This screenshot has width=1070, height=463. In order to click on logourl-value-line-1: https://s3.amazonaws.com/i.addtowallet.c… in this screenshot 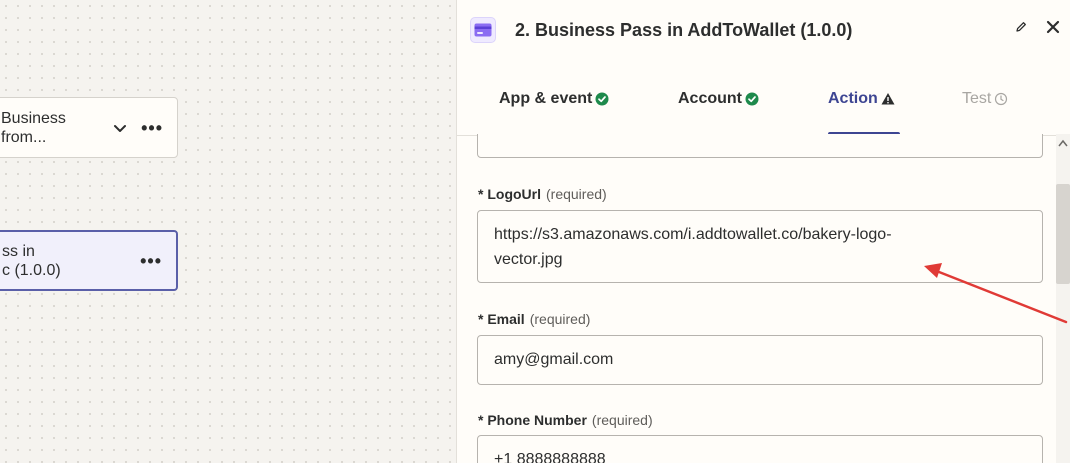, I will do `click(693, 234)`.